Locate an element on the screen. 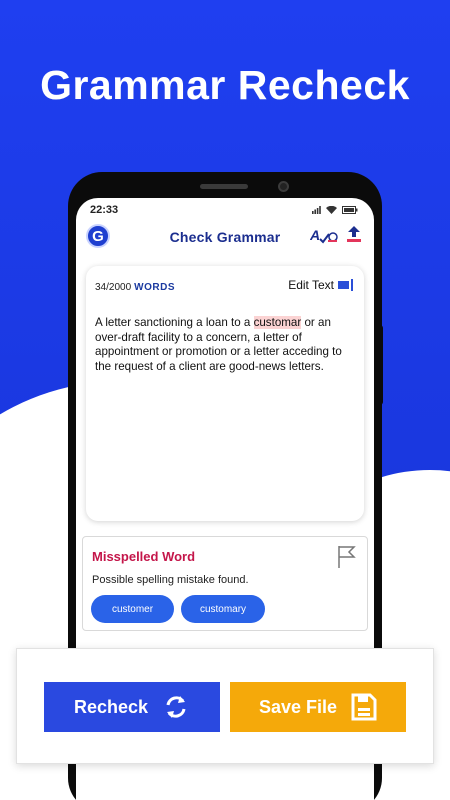  flag-icon is located at coordinates (347, 557).